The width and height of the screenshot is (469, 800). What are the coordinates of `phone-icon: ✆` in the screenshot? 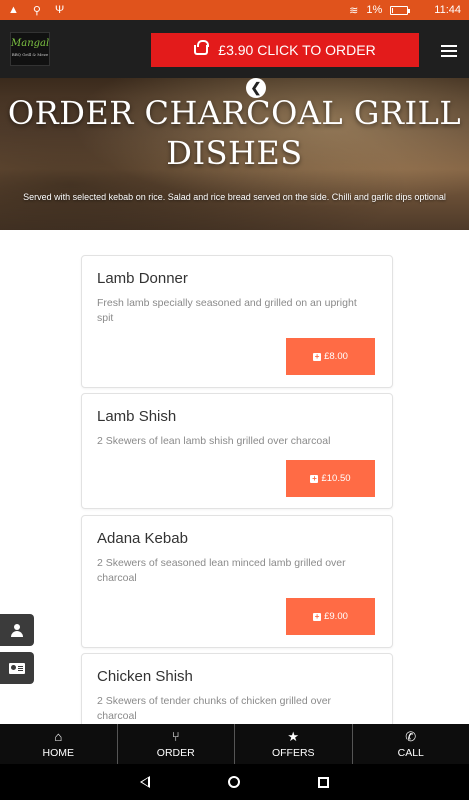 It's located at (411, 736).